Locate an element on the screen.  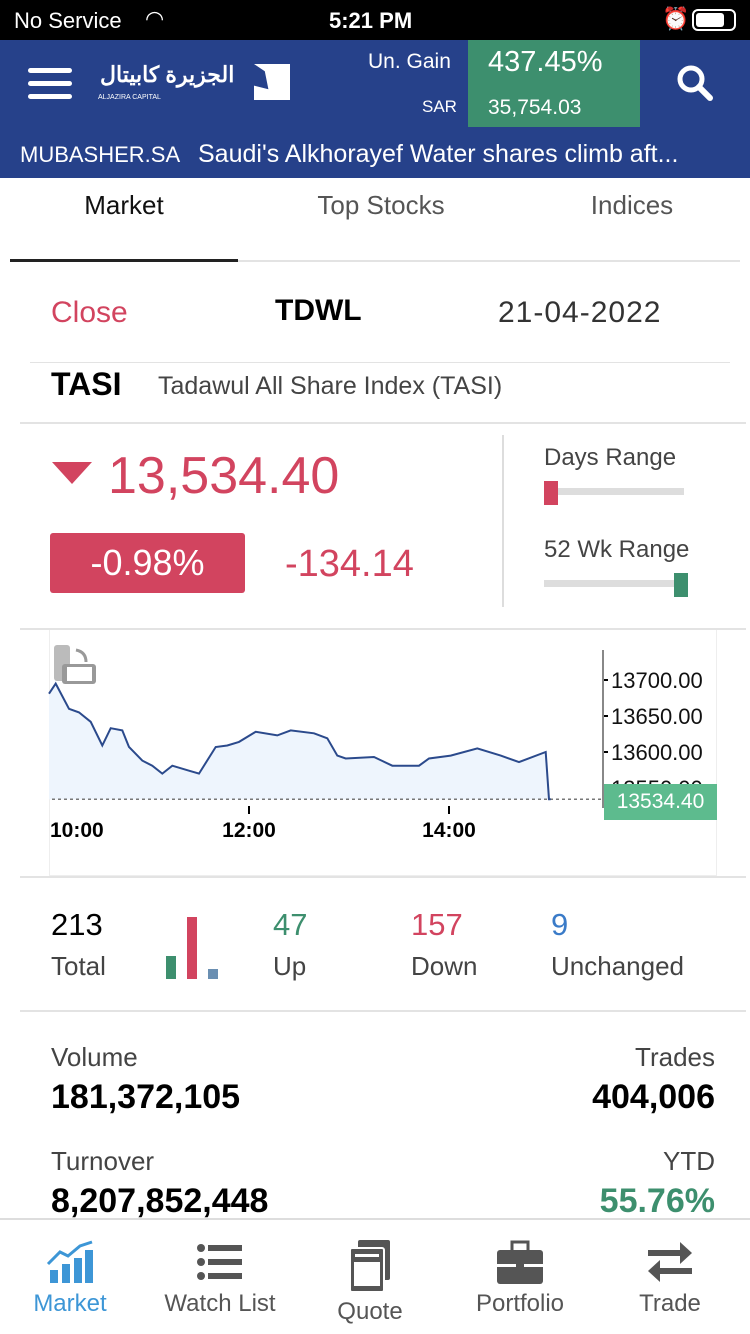
index-change: -134.14 is located at coordinates (349, 564).